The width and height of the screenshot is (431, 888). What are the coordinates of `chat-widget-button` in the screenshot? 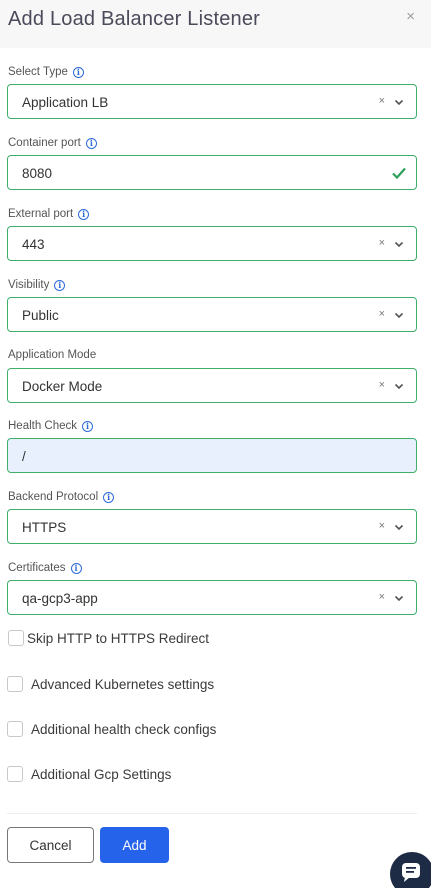 It's located at (410, 870).